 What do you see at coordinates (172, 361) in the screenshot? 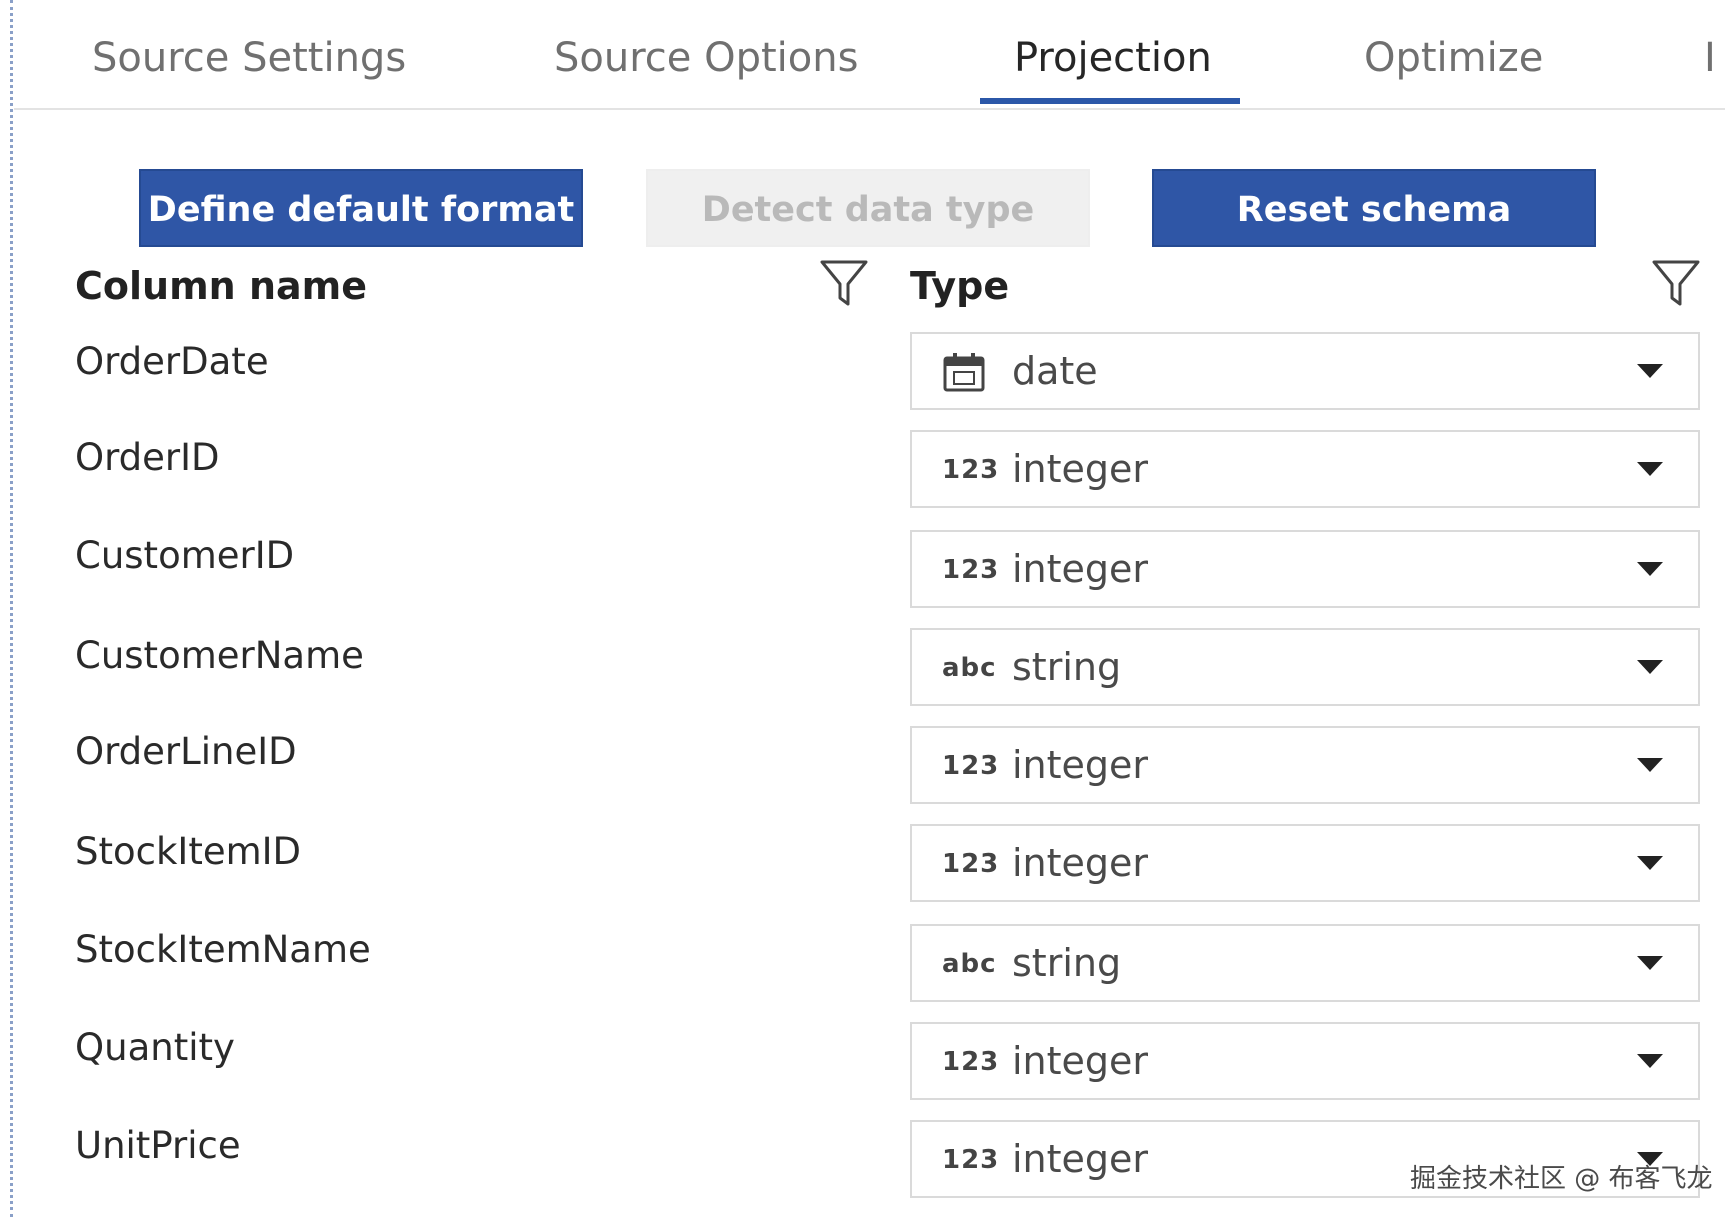
I see `column-name: OrderDate` at bounding box center [172, 361].